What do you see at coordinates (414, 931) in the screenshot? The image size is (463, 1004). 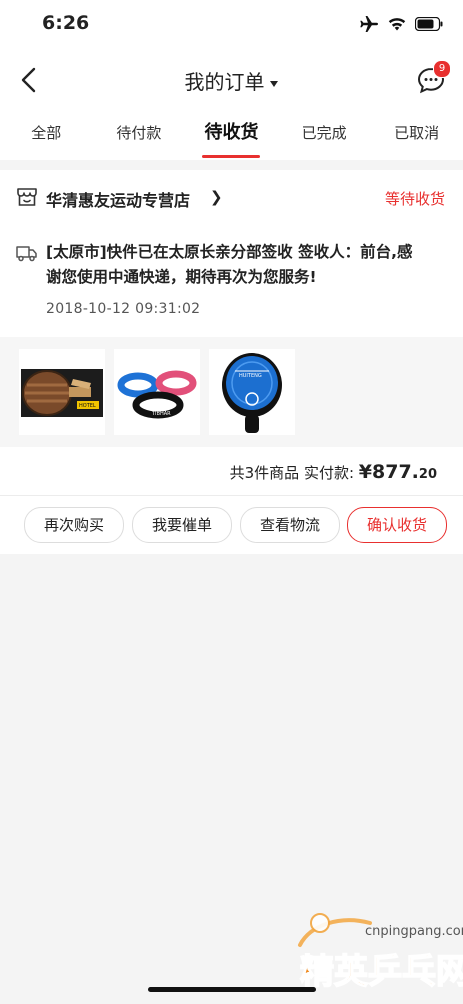 I see `watermark-site: cnpingpang.com` at bounding box center [414, 931].